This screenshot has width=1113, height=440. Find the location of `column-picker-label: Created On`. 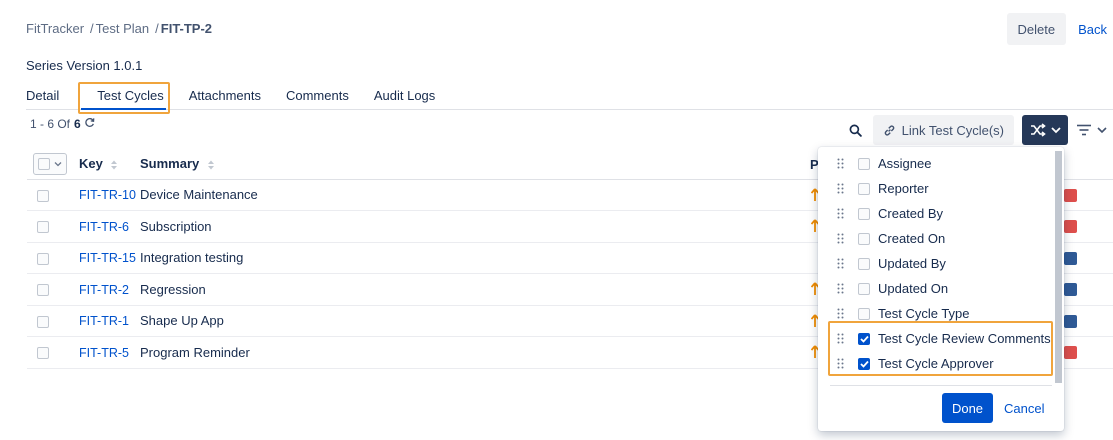

column-picker-label: Created On is located at coordinates (912, 238).